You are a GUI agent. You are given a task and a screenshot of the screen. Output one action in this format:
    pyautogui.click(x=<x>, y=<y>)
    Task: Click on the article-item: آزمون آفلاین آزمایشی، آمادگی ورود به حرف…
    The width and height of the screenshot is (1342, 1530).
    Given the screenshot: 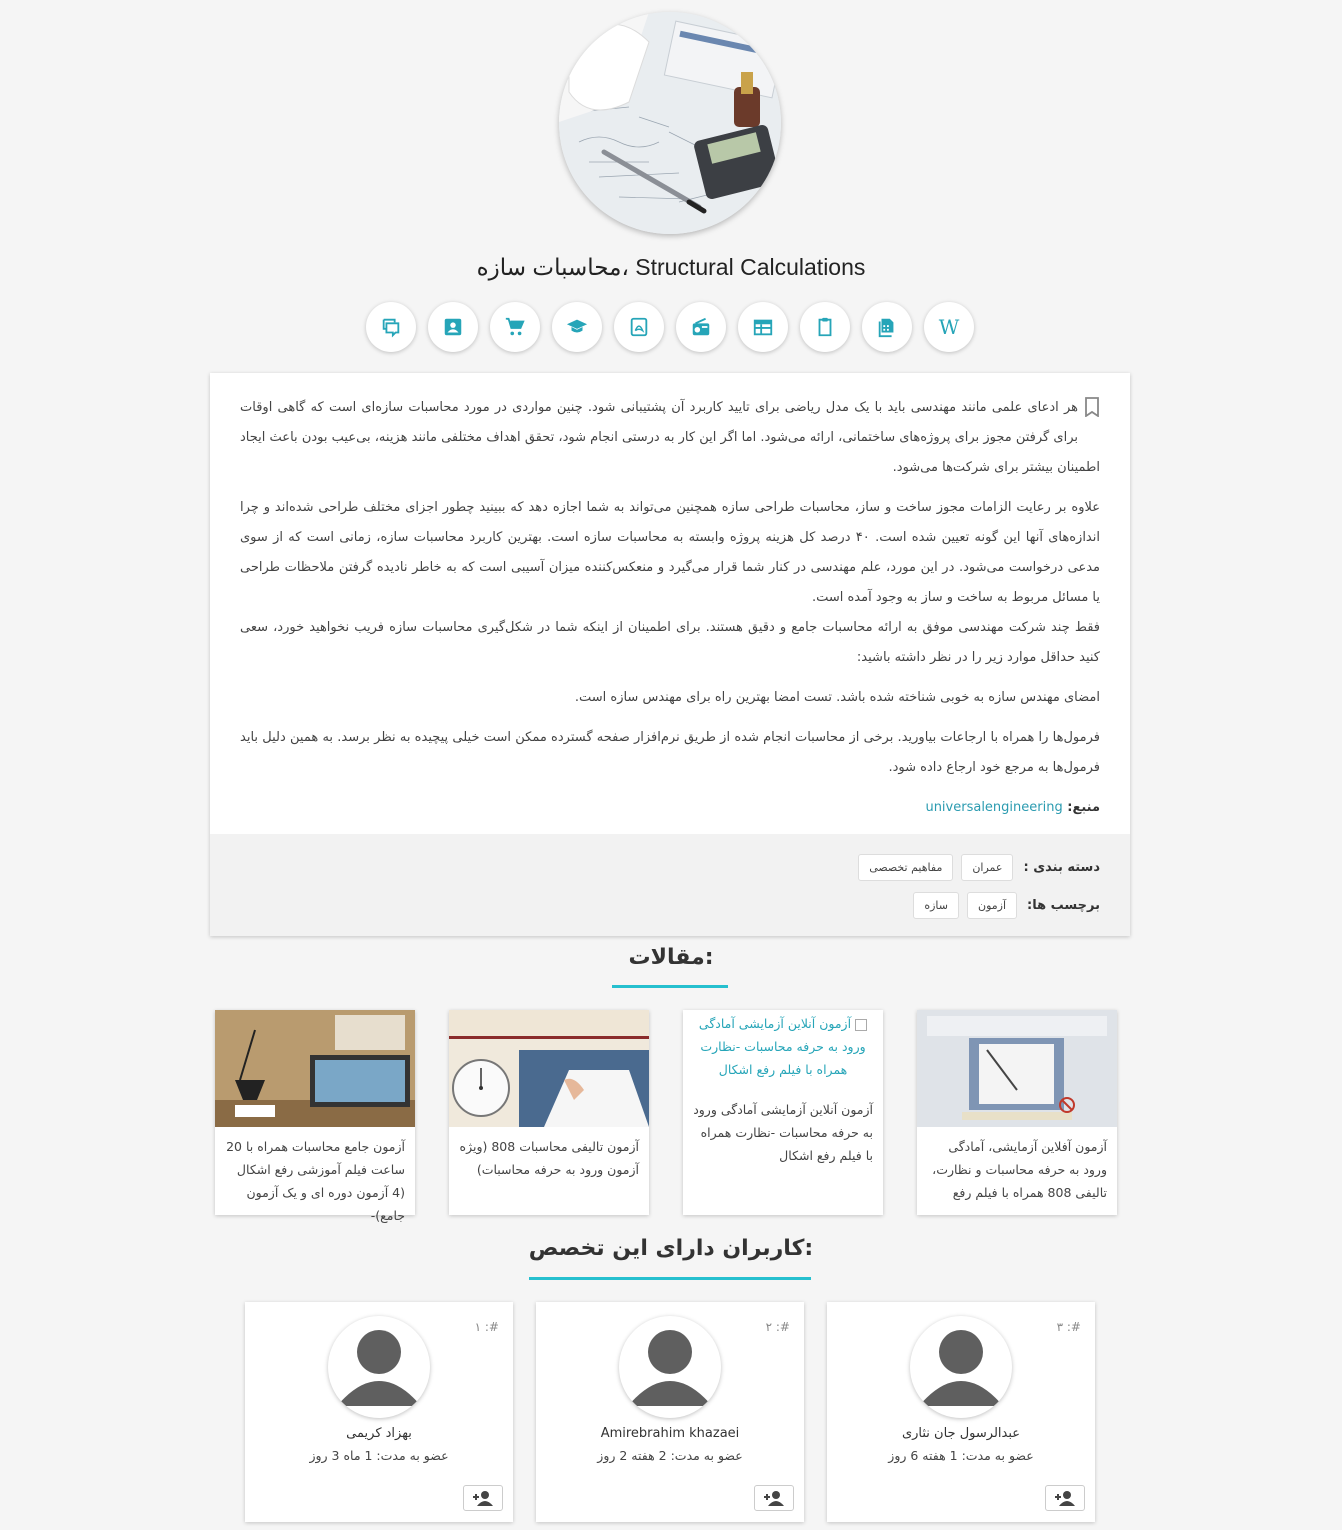 What is the action you would take?
    pyautogui.click(x=1017, y=1112)
    